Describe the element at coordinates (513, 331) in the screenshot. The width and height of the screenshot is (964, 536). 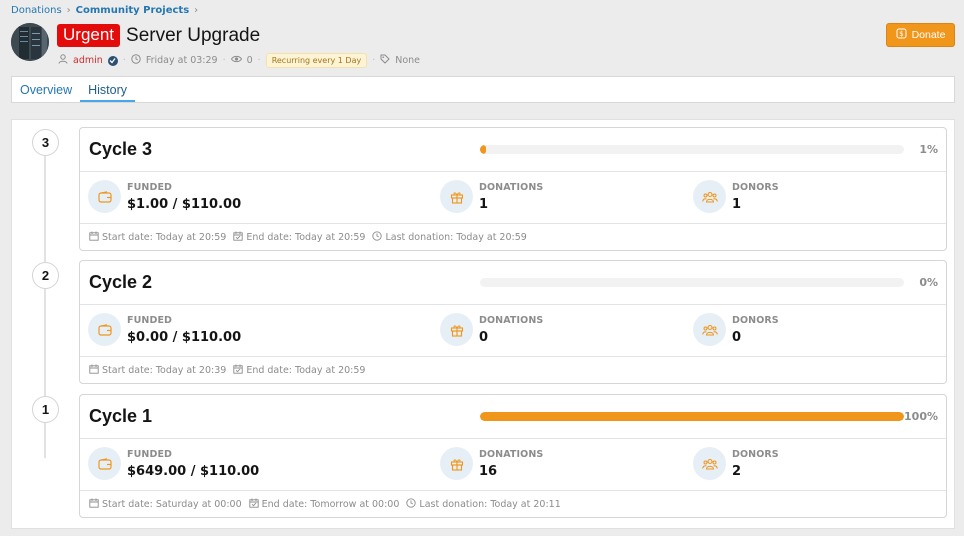
I see `cycle-stats: FUNDED $0.00 / $110.00 DONATIONS 0 DONORS 0` at that location.